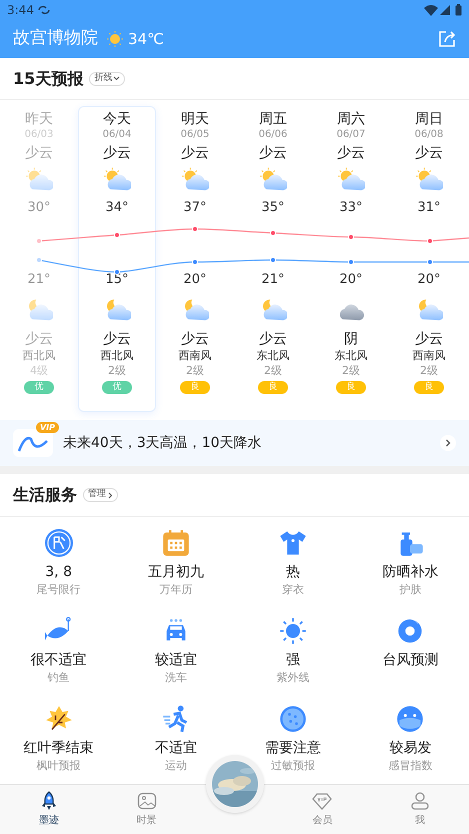 Image resolution: width=469 pixels, height=834 pixels. What do you see at coordinates (351, 259) in the screenshot?
I see `day-column: 周六 06/07 少云 33° 20° 阴 东北风 2级 良` at bounding box center [351, 259].